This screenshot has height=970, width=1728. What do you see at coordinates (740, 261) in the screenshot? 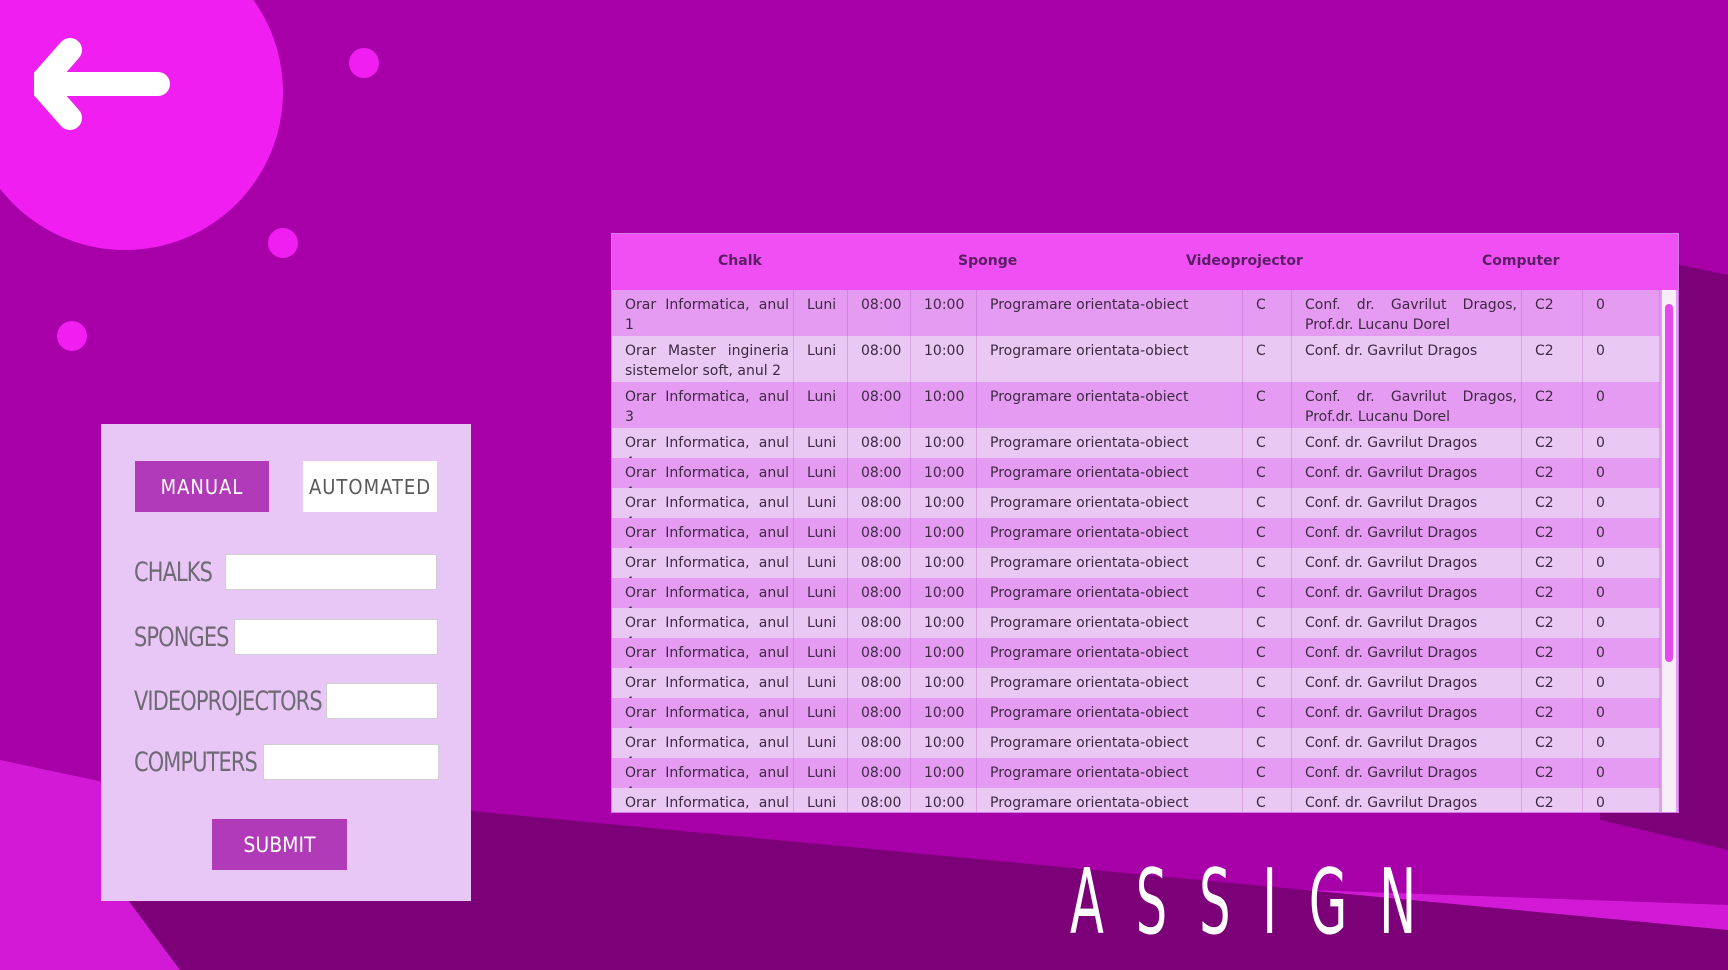
I see `header-chalk: Chalk` at bounding box center [740, 261].